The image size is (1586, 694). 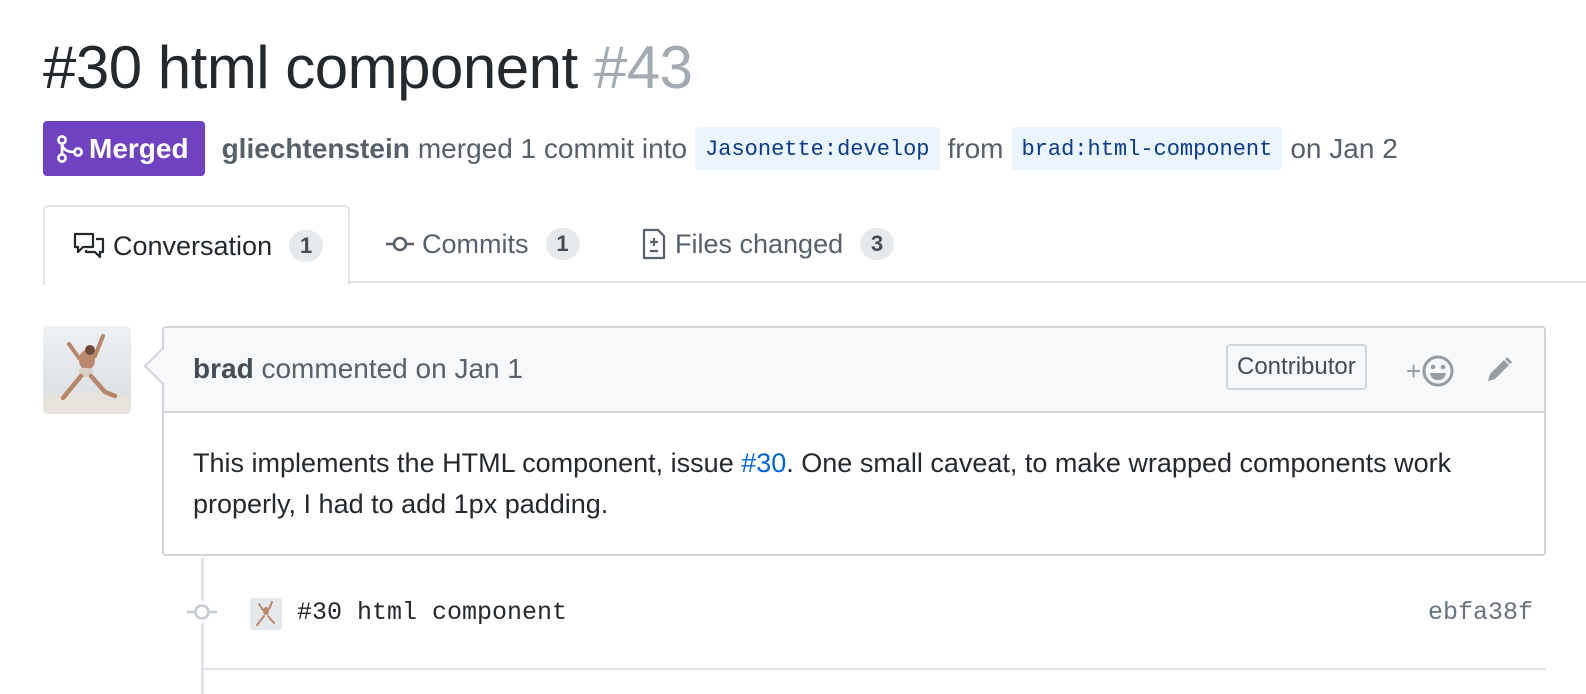 I want to click on tab-commits-label: Commits, so click(x=475, y=243).